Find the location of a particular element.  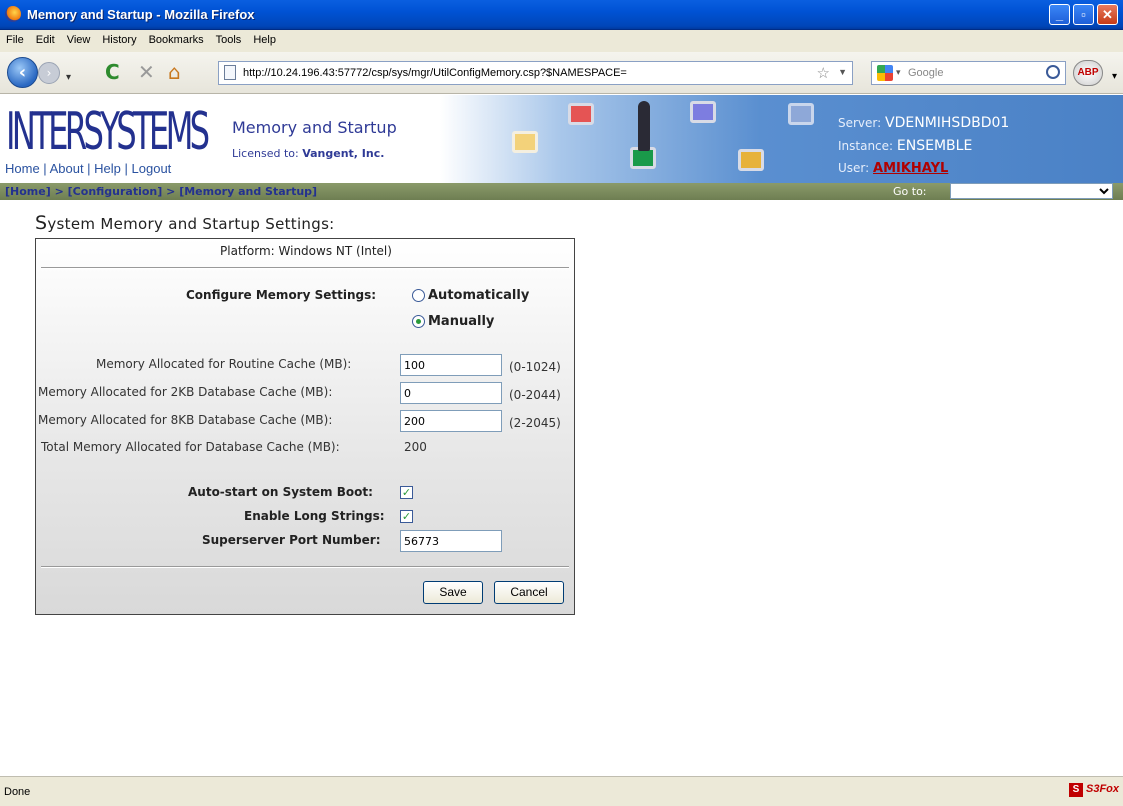

menu-edit: Edit is located at coordinates (45, 38).